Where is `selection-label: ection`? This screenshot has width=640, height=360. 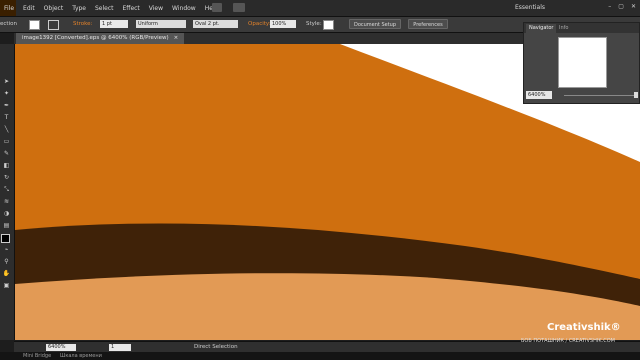 selection-label: ection is located at coordinates (8, 24).